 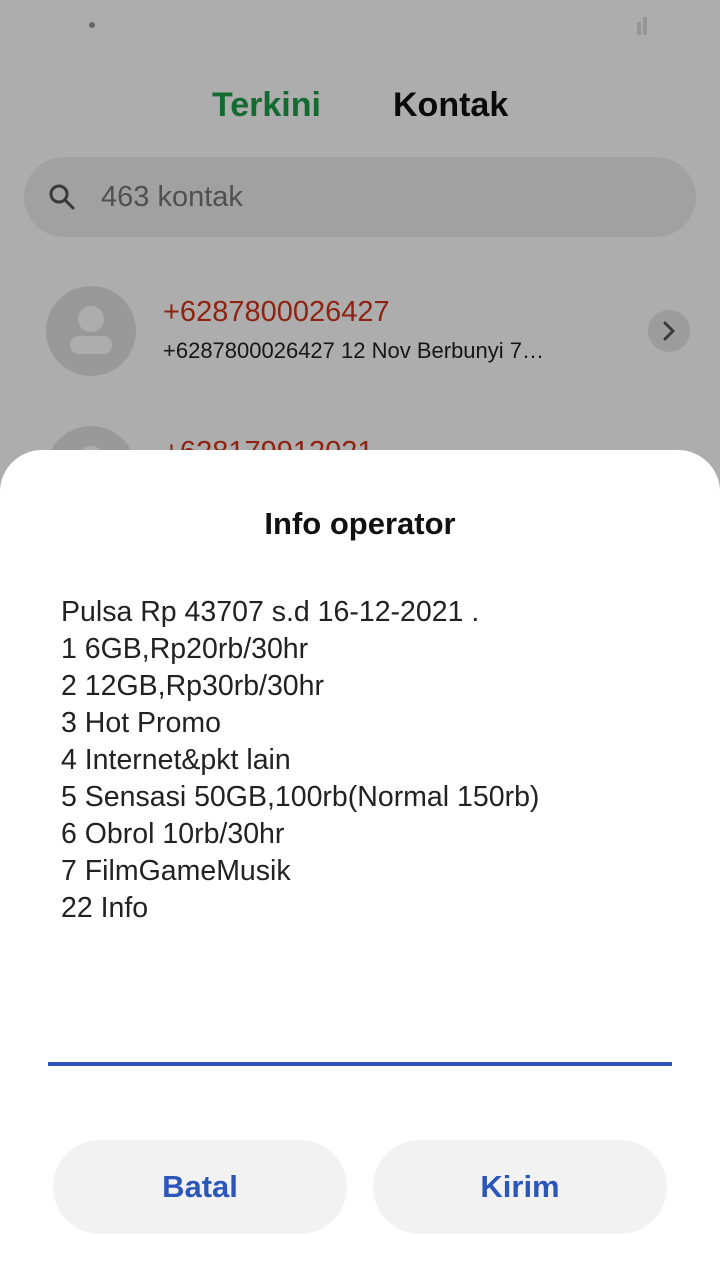 I want to click on message-line: 4 Internet&pkt lain, so click(x=176, y=760).